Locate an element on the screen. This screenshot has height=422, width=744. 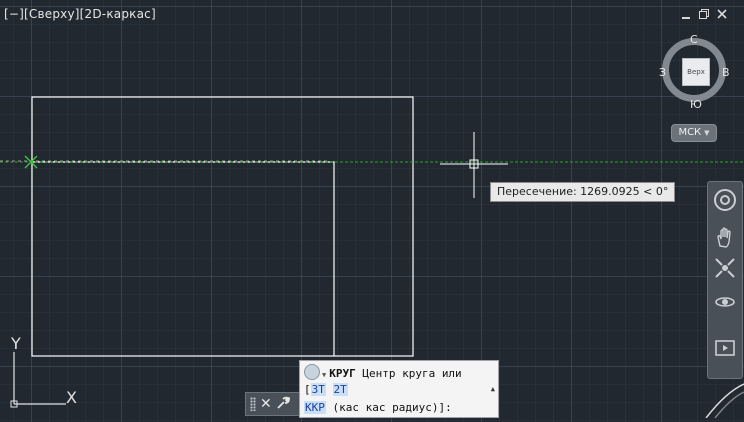
minimize-icon is located at coordinates (686, 14).